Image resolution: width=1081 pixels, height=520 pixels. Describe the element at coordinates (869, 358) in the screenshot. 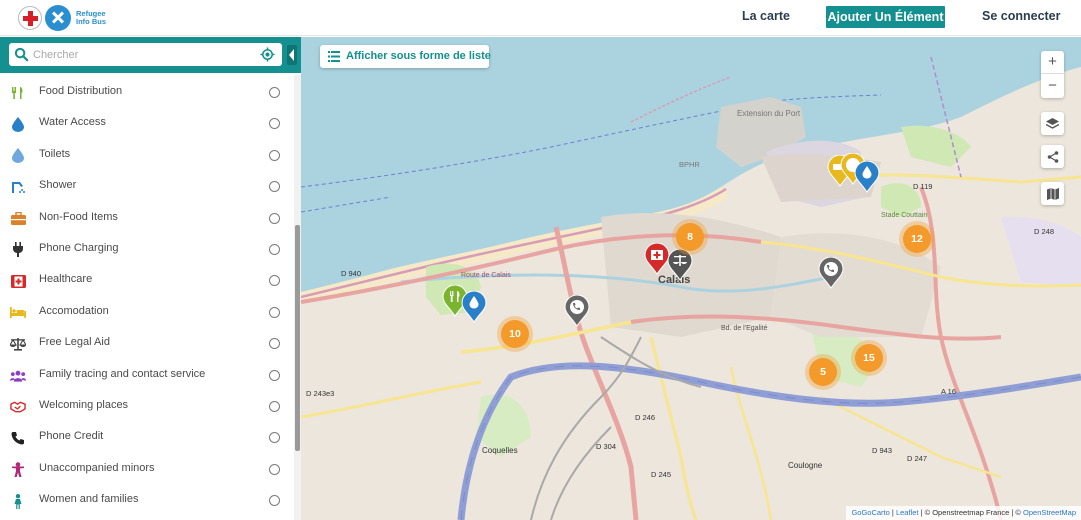

I see `marker-cluster: 15` at that location.